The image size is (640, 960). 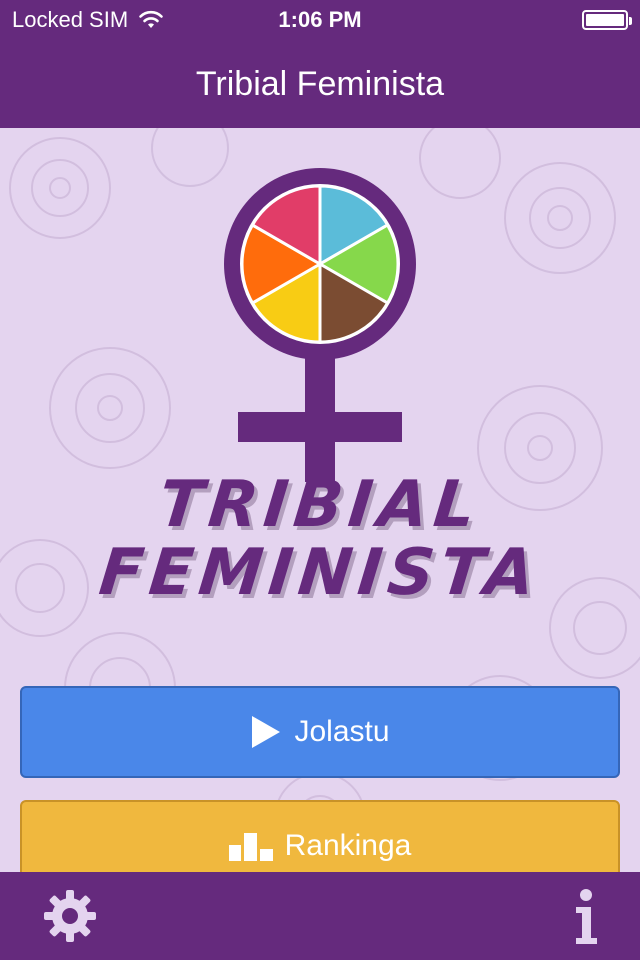 I want to click on play-button: Jolastu, so click(x=320, y=732).